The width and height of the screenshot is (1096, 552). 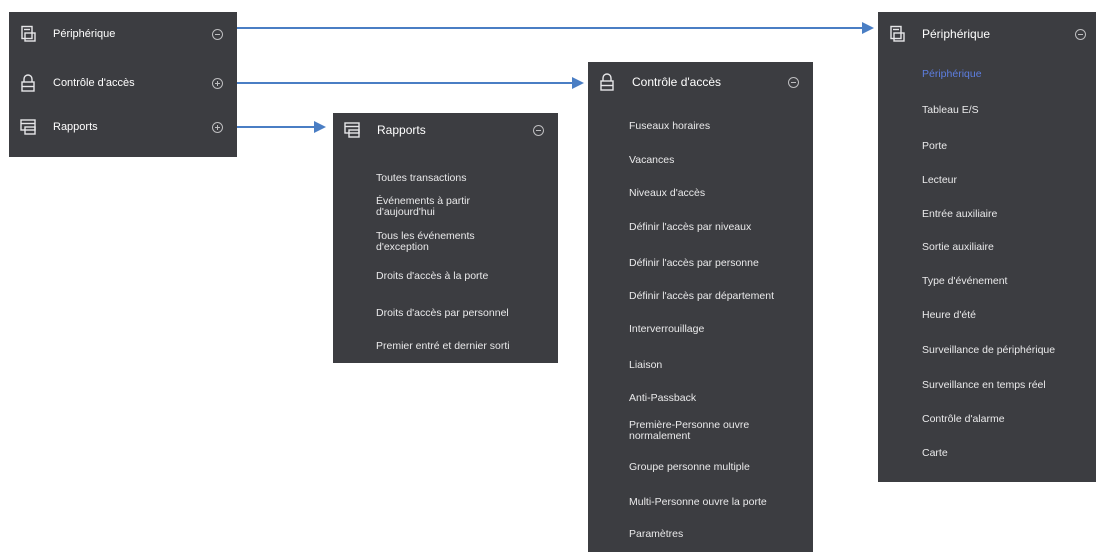 I want to click on access-control-menu-title: Contrôle d'accès, so click(x=677, y=82).